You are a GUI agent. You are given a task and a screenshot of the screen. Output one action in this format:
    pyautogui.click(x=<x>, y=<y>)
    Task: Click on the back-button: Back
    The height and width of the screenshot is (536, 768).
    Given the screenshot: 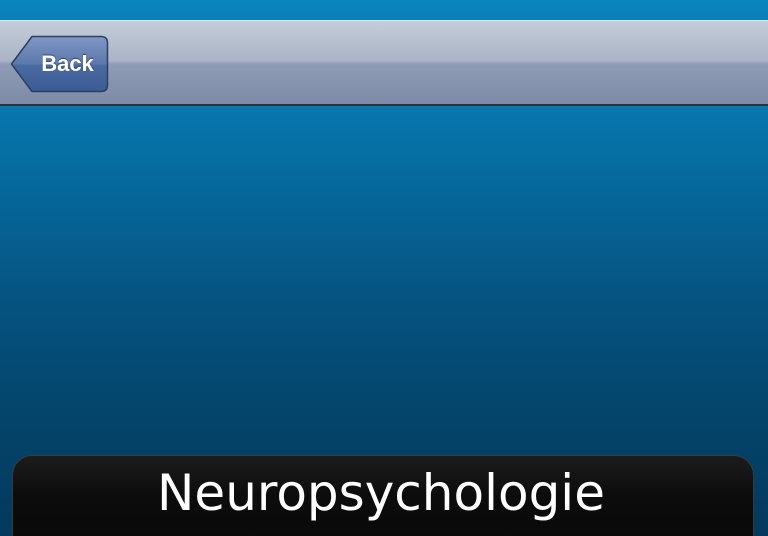 What is the action you would take?
    pyautogui.click(x=59, y=64)
    